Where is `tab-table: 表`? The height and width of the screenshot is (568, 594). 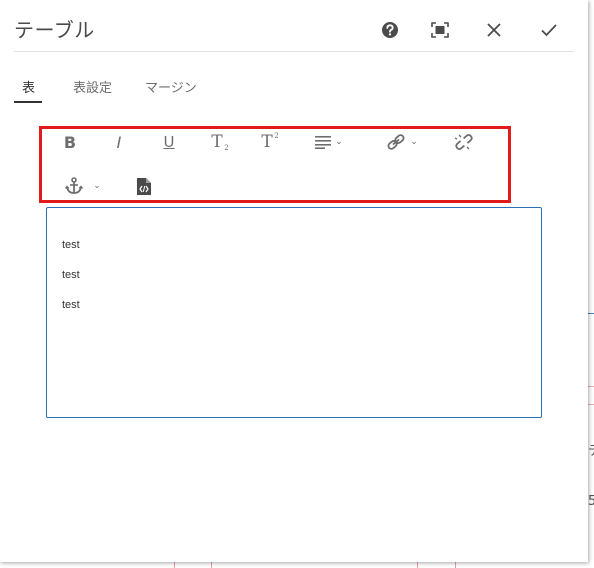
tab-table: 表 is located at coordinates (28, 86).